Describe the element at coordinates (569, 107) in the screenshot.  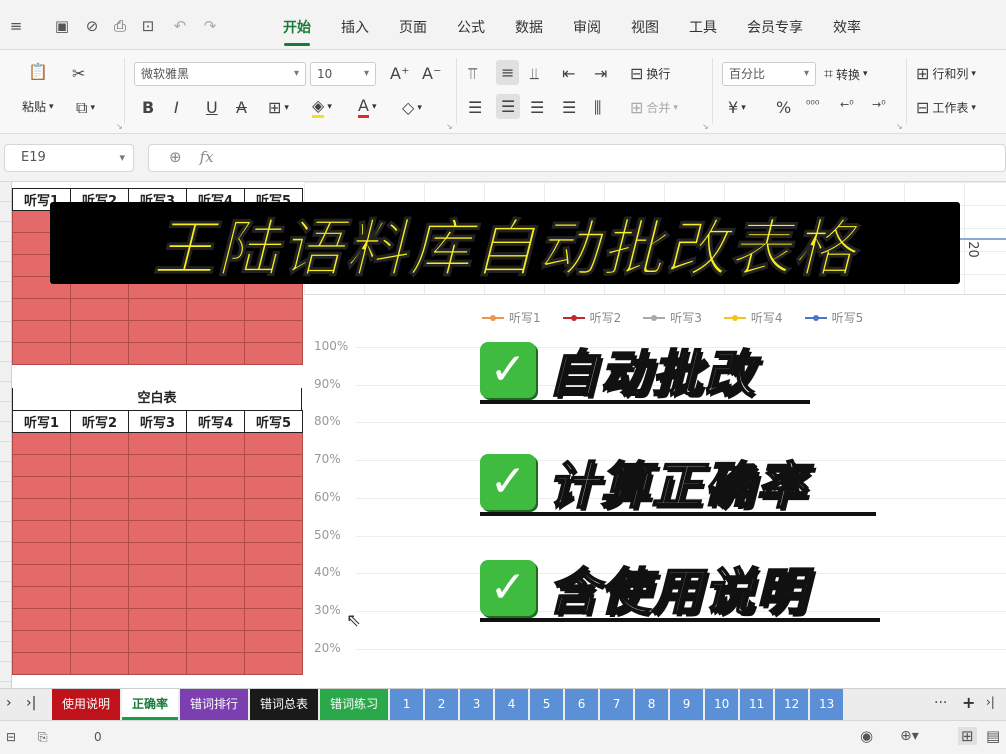
I see `justify-button: ☰` at that location.